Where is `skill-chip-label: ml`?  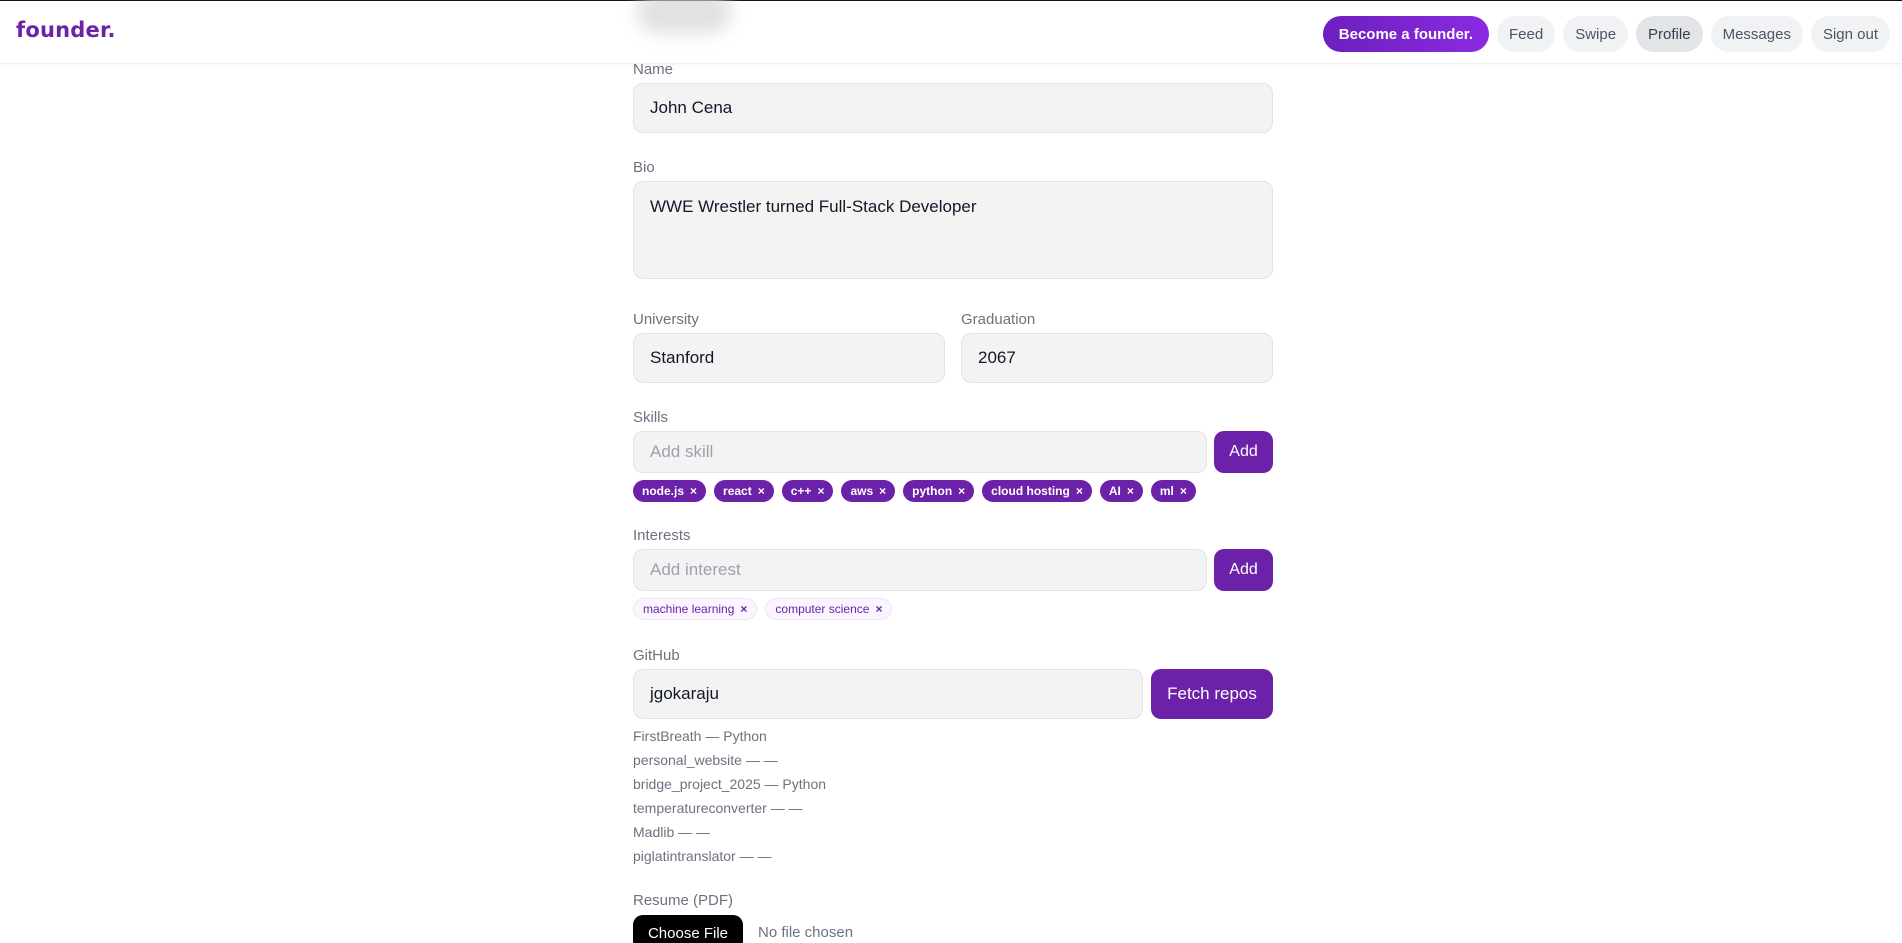 skill-chip-label: ml is located at coordinates (1166, 491).